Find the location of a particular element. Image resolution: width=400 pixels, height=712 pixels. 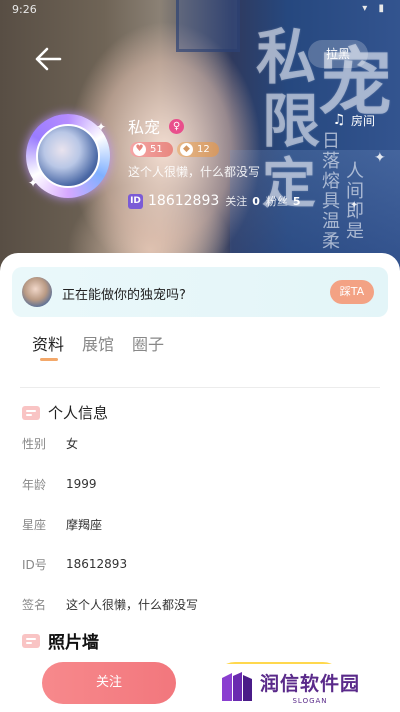

watermark-text: 润信软件园 SLOGAN is located at coordinates (310, 687).